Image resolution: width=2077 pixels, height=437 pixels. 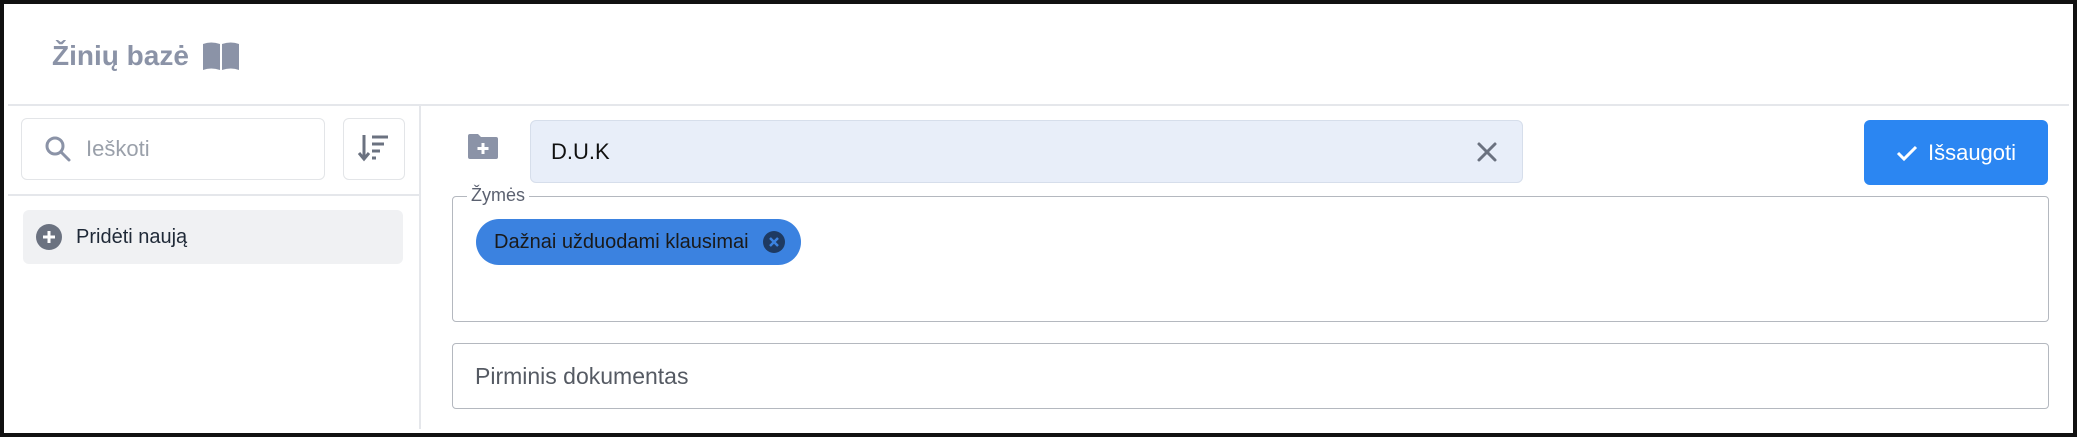 What do you see at coordinates (582, 375) in the screenshot?
I see `primary-document-placeholder: Pirminis dokumentas` at bounding box center [582, 375].